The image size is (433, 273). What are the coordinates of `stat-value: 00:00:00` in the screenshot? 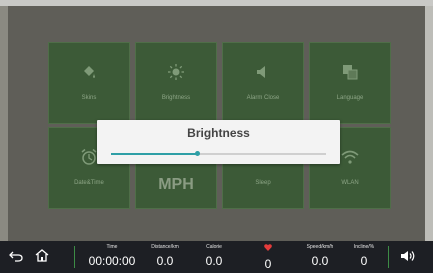 It's located at (112, 261).